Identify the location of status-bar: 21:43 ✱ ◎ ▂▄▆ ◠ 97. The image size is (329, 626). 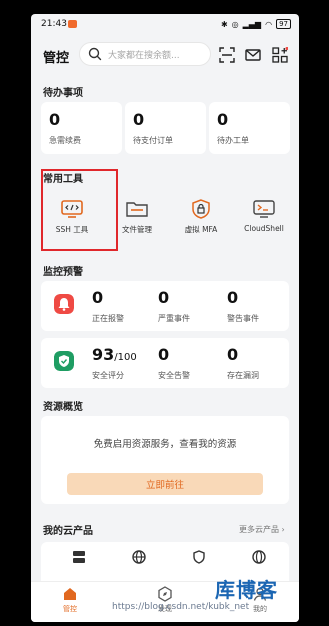
(165, 25).